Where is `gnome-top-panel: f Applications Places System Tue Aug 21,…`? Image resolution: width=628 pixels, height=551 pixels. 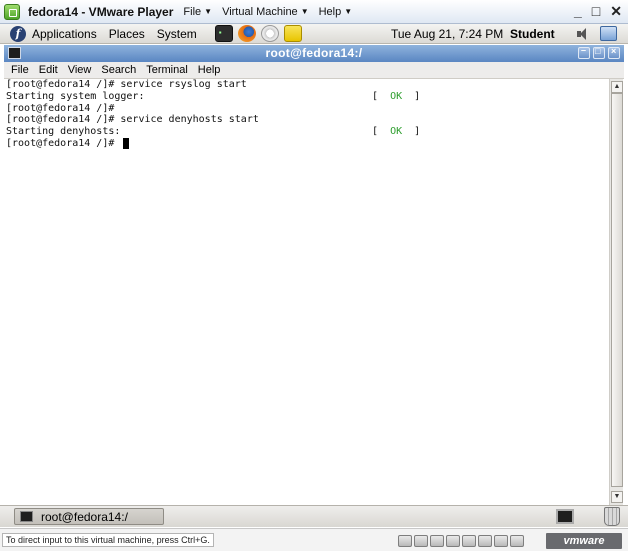
gnome-top-panel: f Applications Places System Tue Aug 21,… is located at coordinates (314, 34).